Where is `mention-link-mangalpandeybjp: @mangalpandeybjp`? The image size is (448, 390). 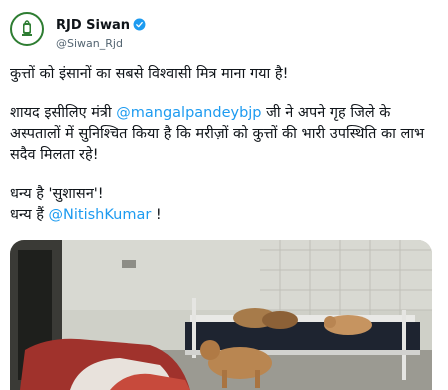 mention-link-mangalpandeybjp: @mangalpandeybjp is located at coordinates (188, 113).